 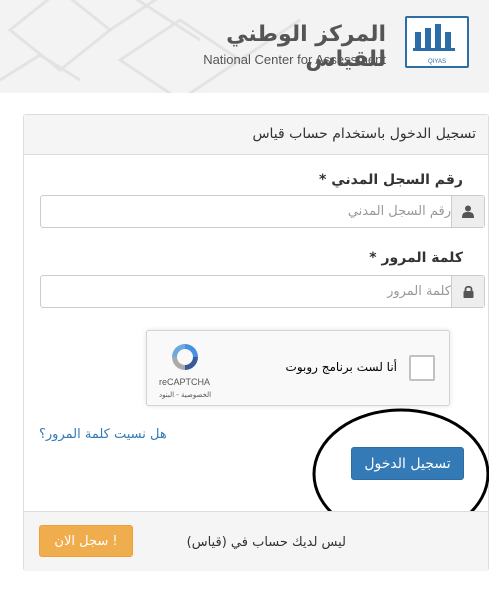 I want to click on lock-icon, so click(x=468, y=291).